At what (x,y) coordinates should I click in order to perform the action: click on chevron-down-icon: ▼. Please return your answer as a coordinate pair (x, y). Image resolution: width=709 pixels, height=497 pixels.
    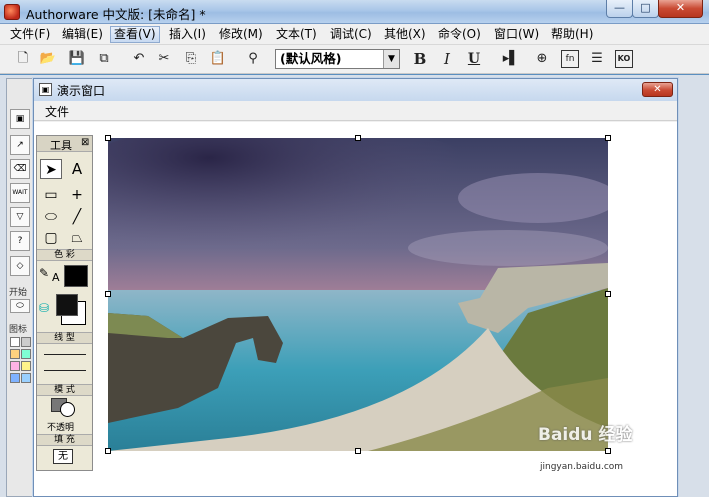
    Looking at the image, I should click on (391, 59).